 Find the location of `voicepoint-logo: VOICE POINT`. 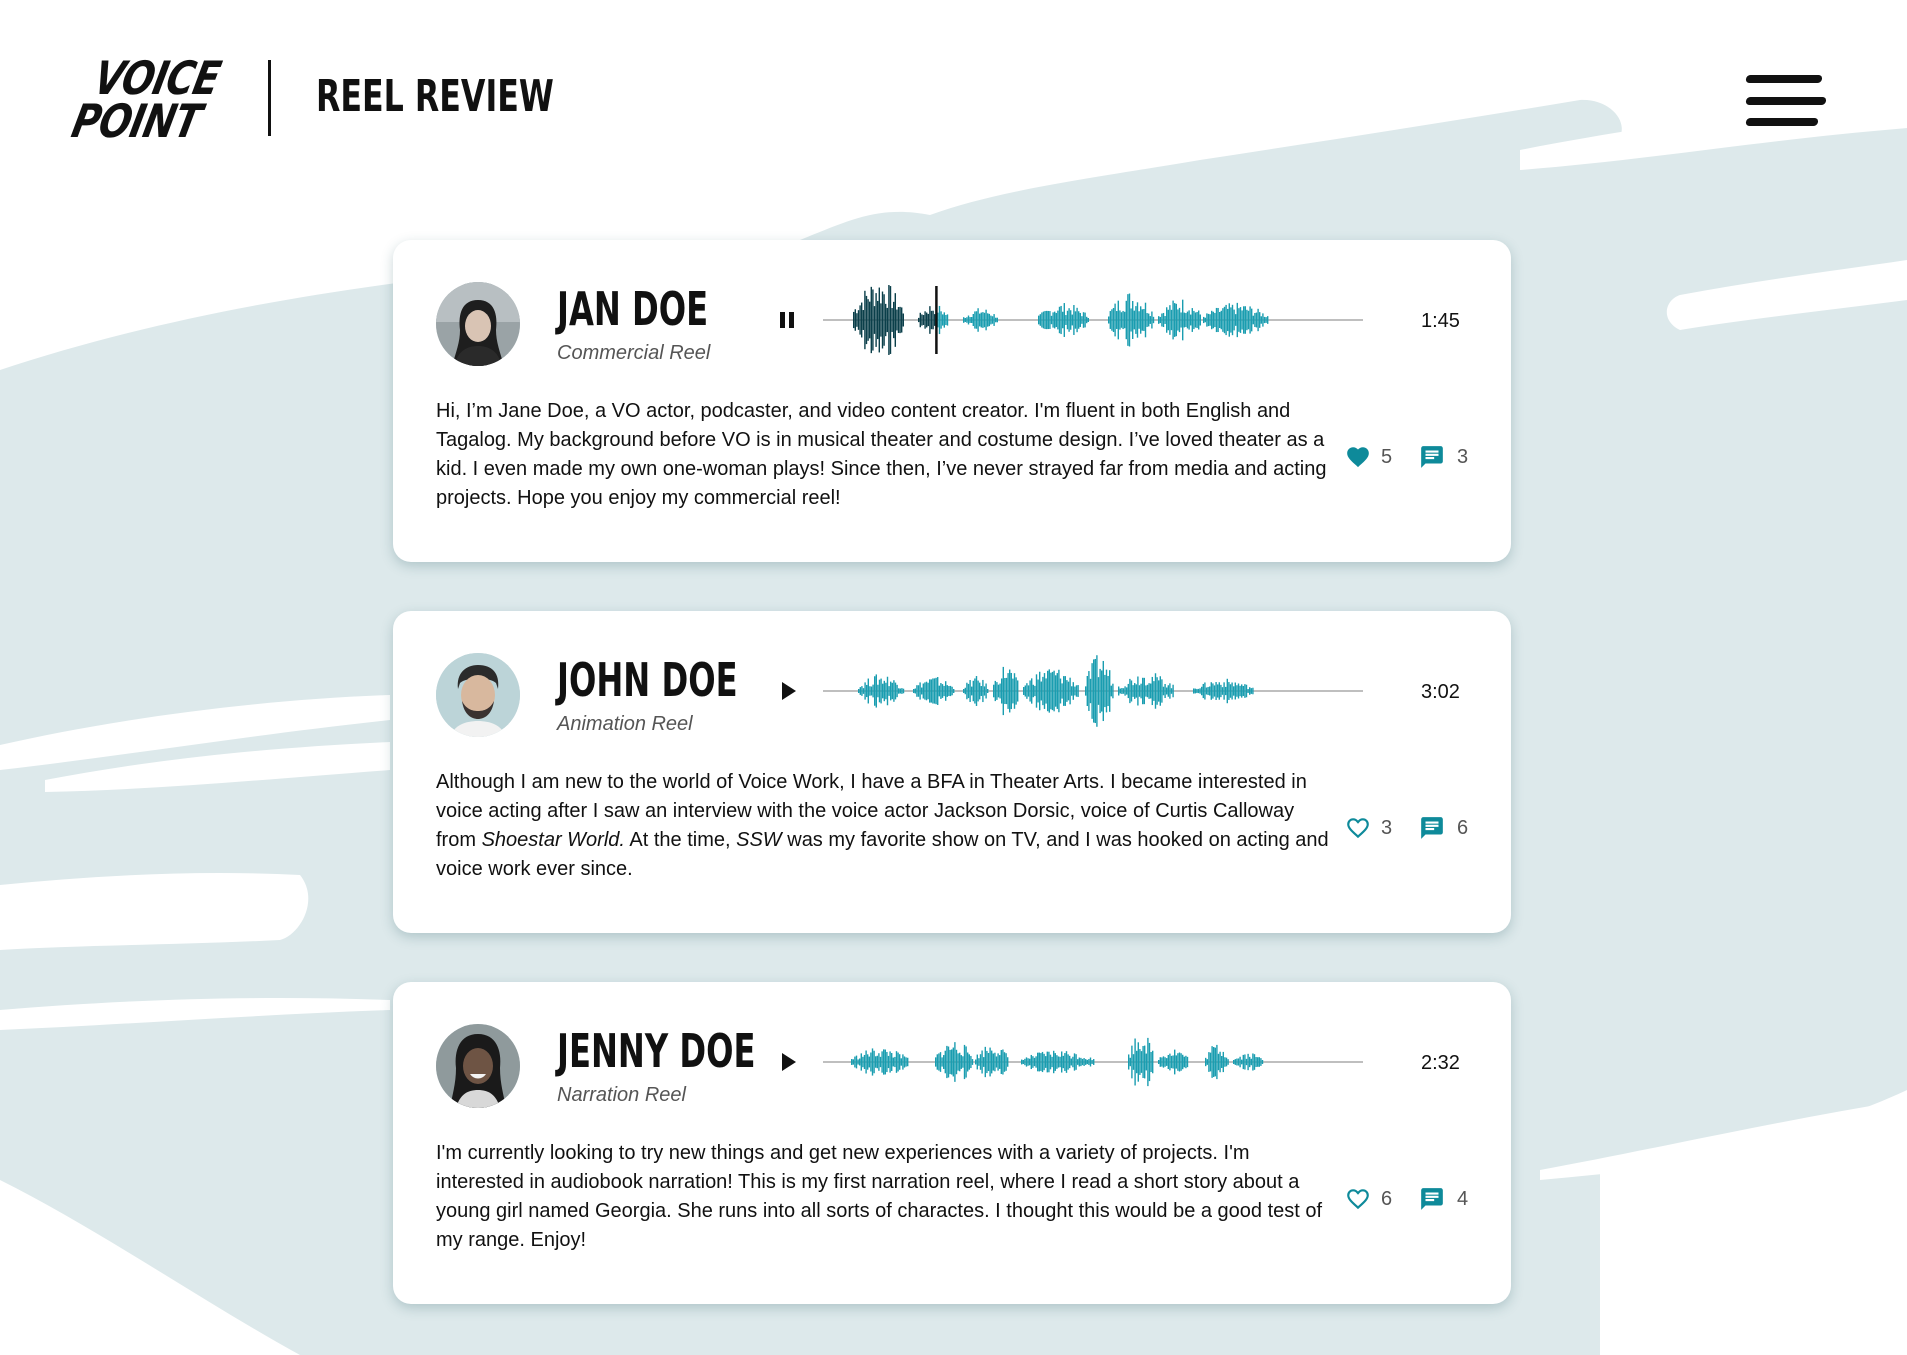

voicepoint-logo: VOICE POINT is located at coordinates (147, 103).